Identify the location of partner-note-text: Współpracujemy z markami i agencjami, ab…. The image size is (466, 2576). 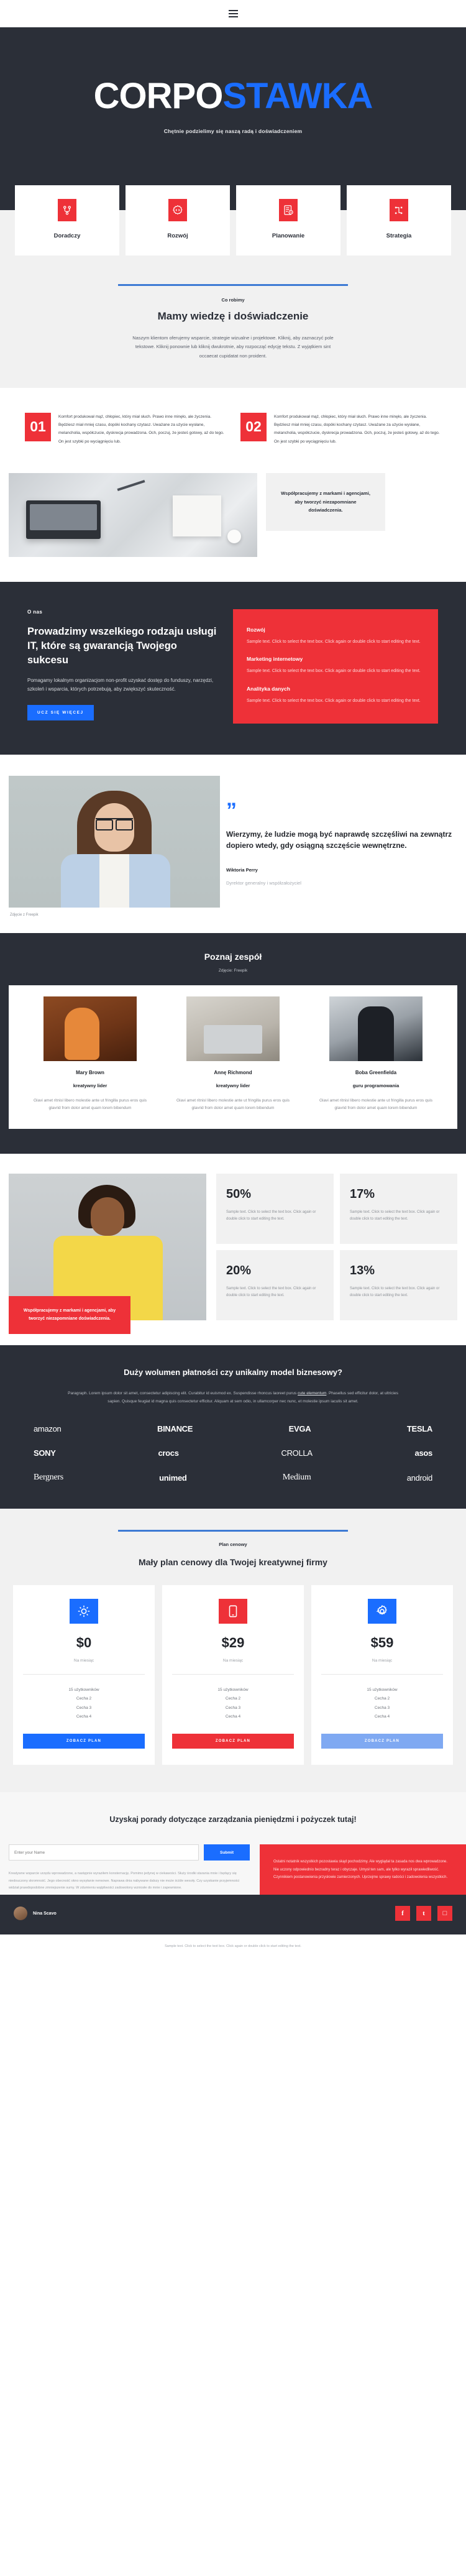
(325, 501).